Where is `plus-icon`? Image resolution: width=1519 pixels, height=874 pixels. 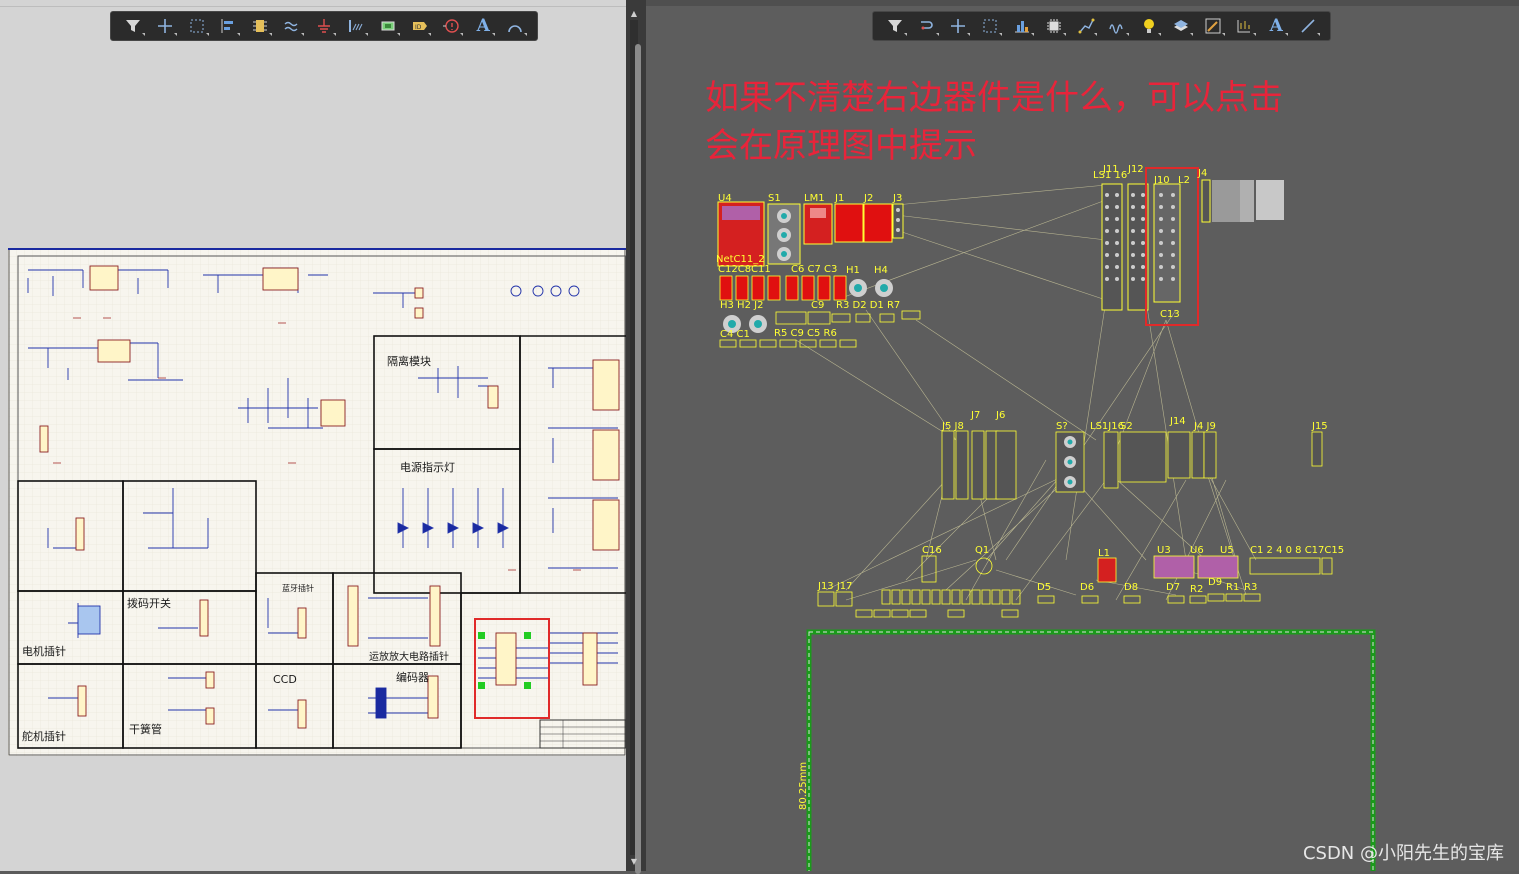
plus-icon is located at coordinates (164, 26).